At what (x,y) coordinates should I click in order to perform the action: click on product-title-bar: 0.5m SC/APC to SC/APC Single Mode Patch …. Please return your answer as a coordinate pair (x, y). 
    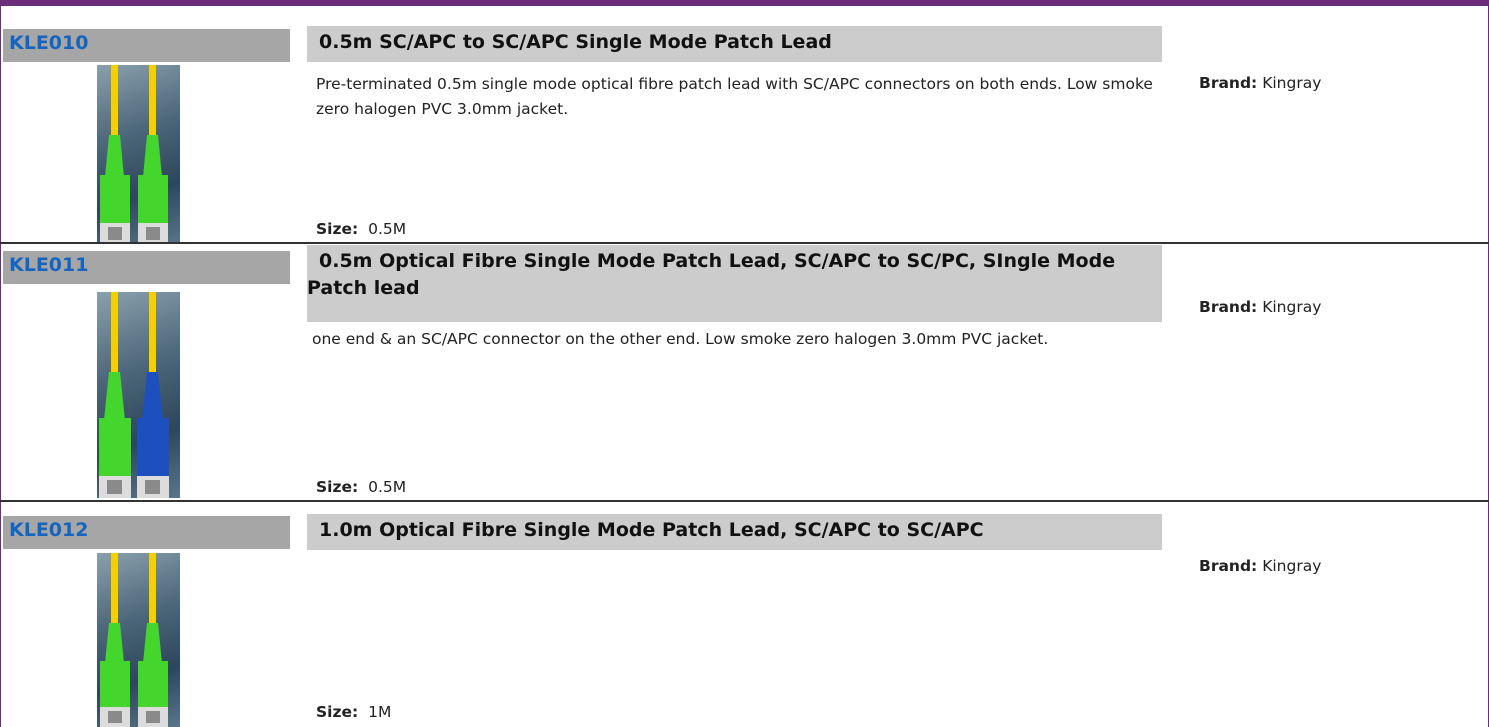
    Looking at the image, I should click on (734, 44).